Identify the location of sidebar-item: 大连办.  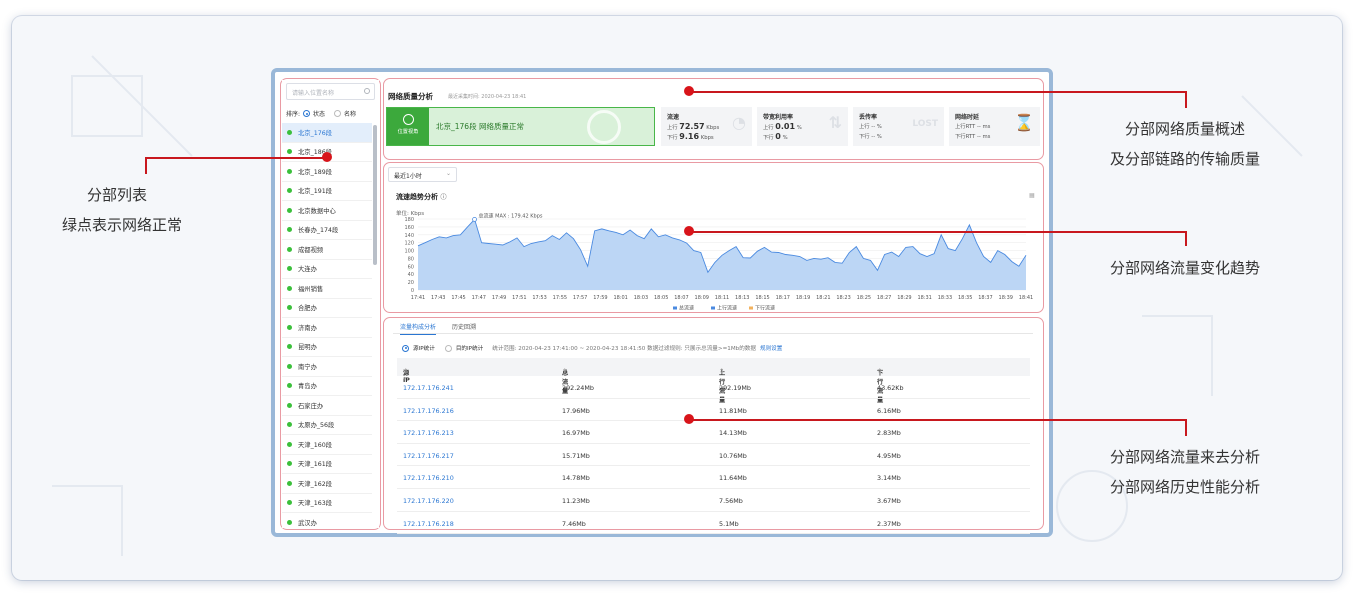
(327, 269).